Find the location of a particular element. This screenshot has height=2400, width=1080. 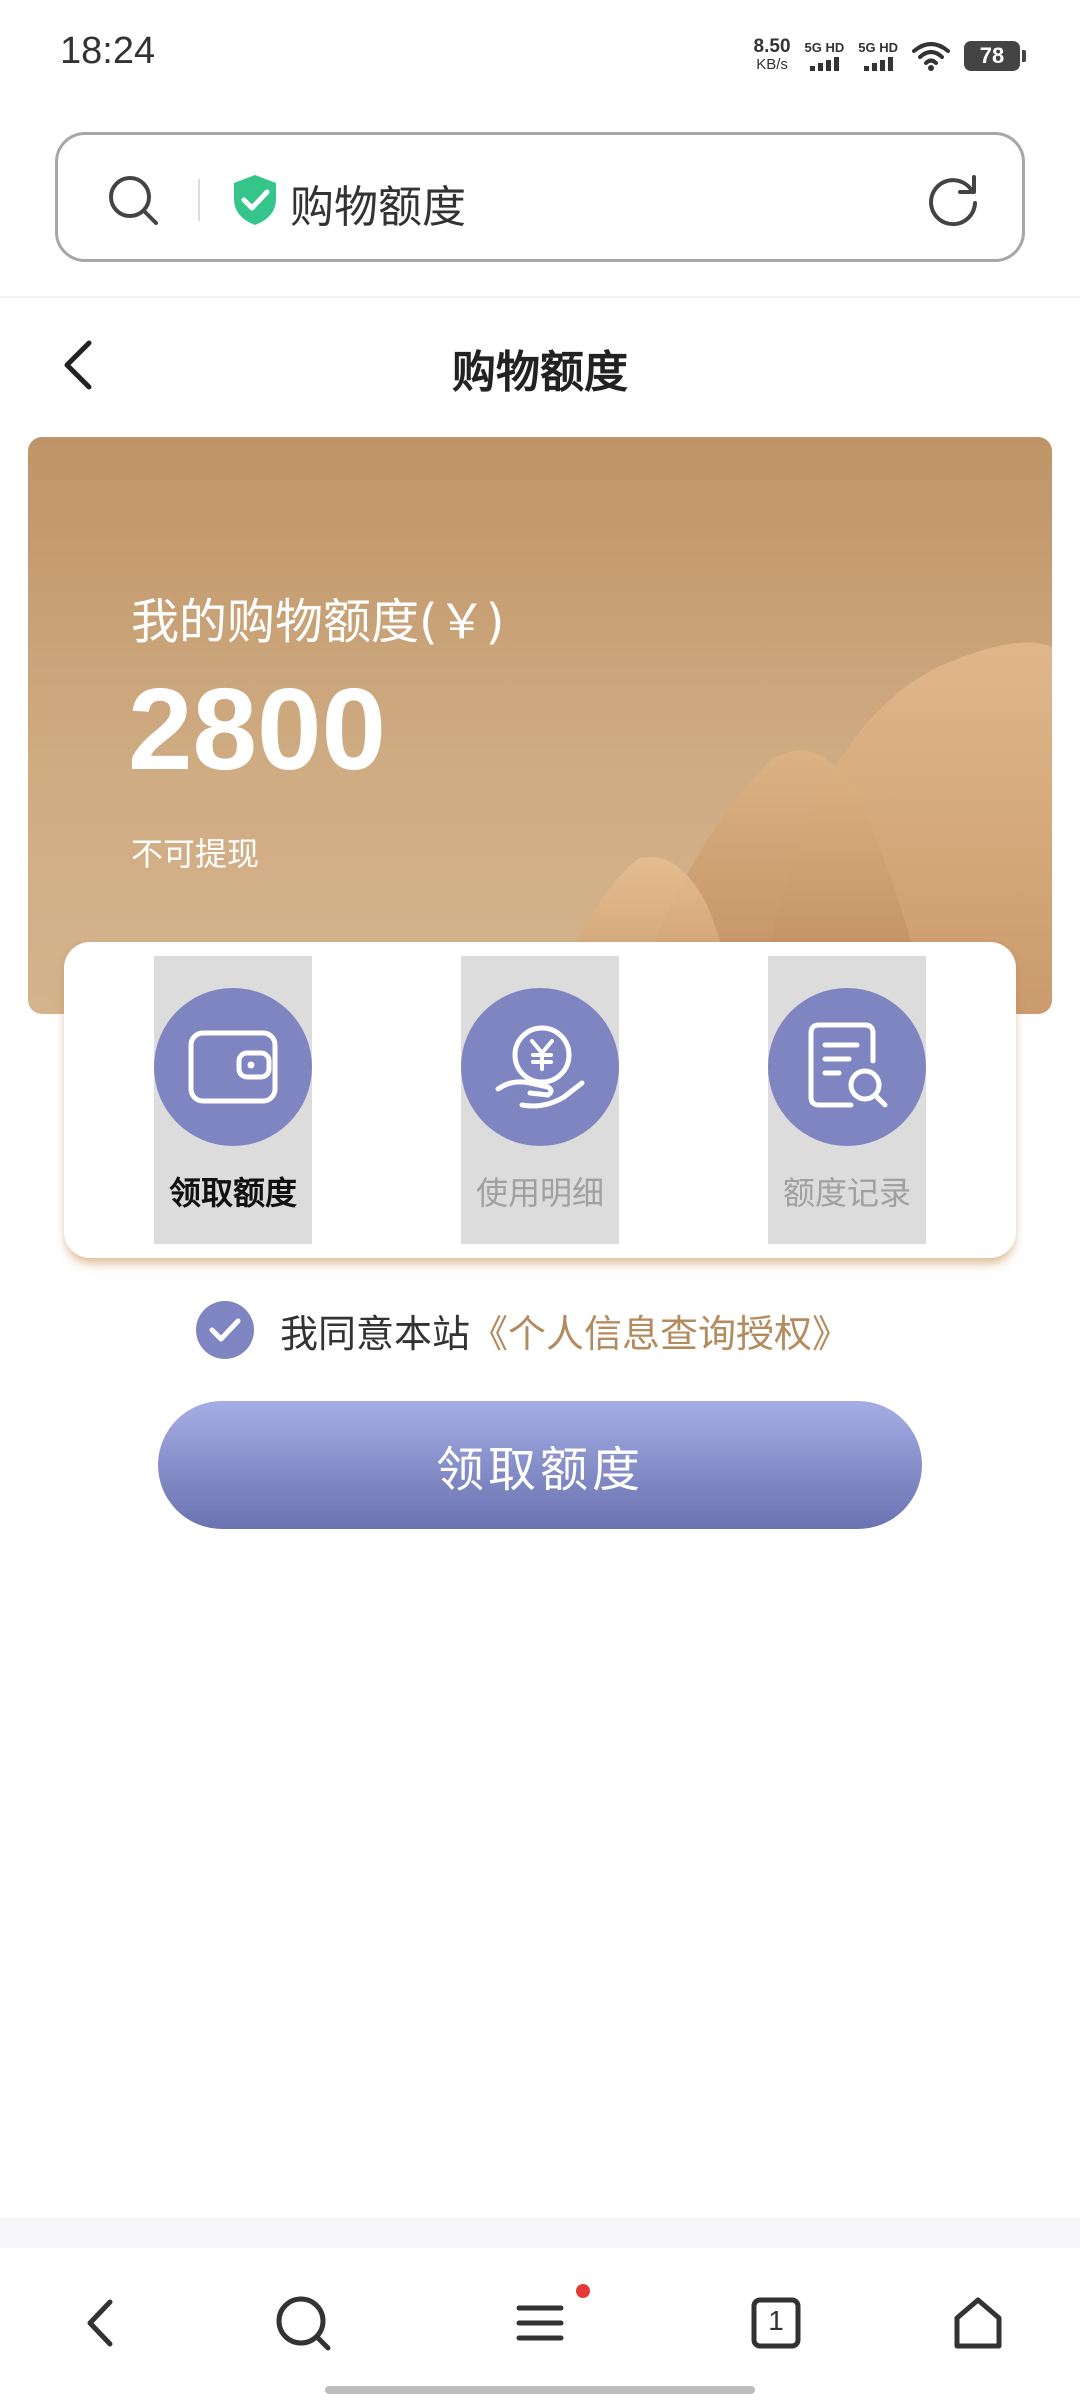

home-icon is located at coordinates (978, 2323).